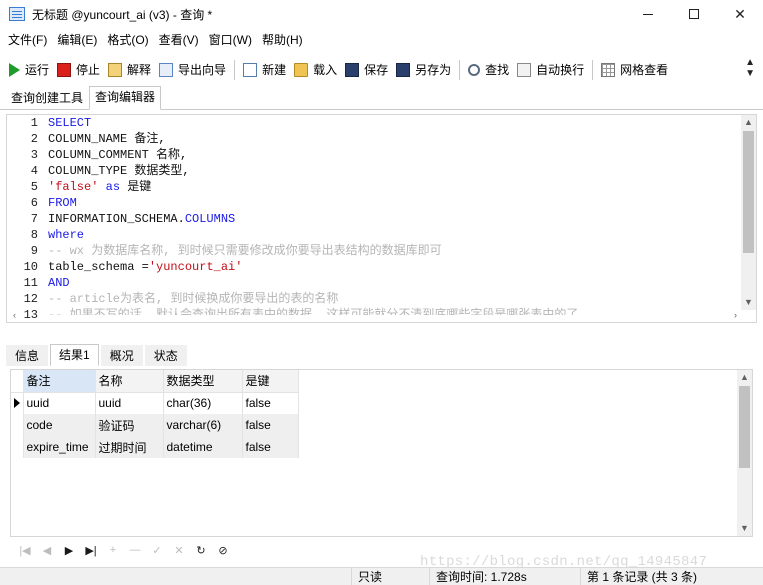 The width and height of the screenshot is (763, 585). What do you see at coordinates (27, 40) in the screenshot?
I see `menu-file: 文件(F)` at bounding box center [27, 40].